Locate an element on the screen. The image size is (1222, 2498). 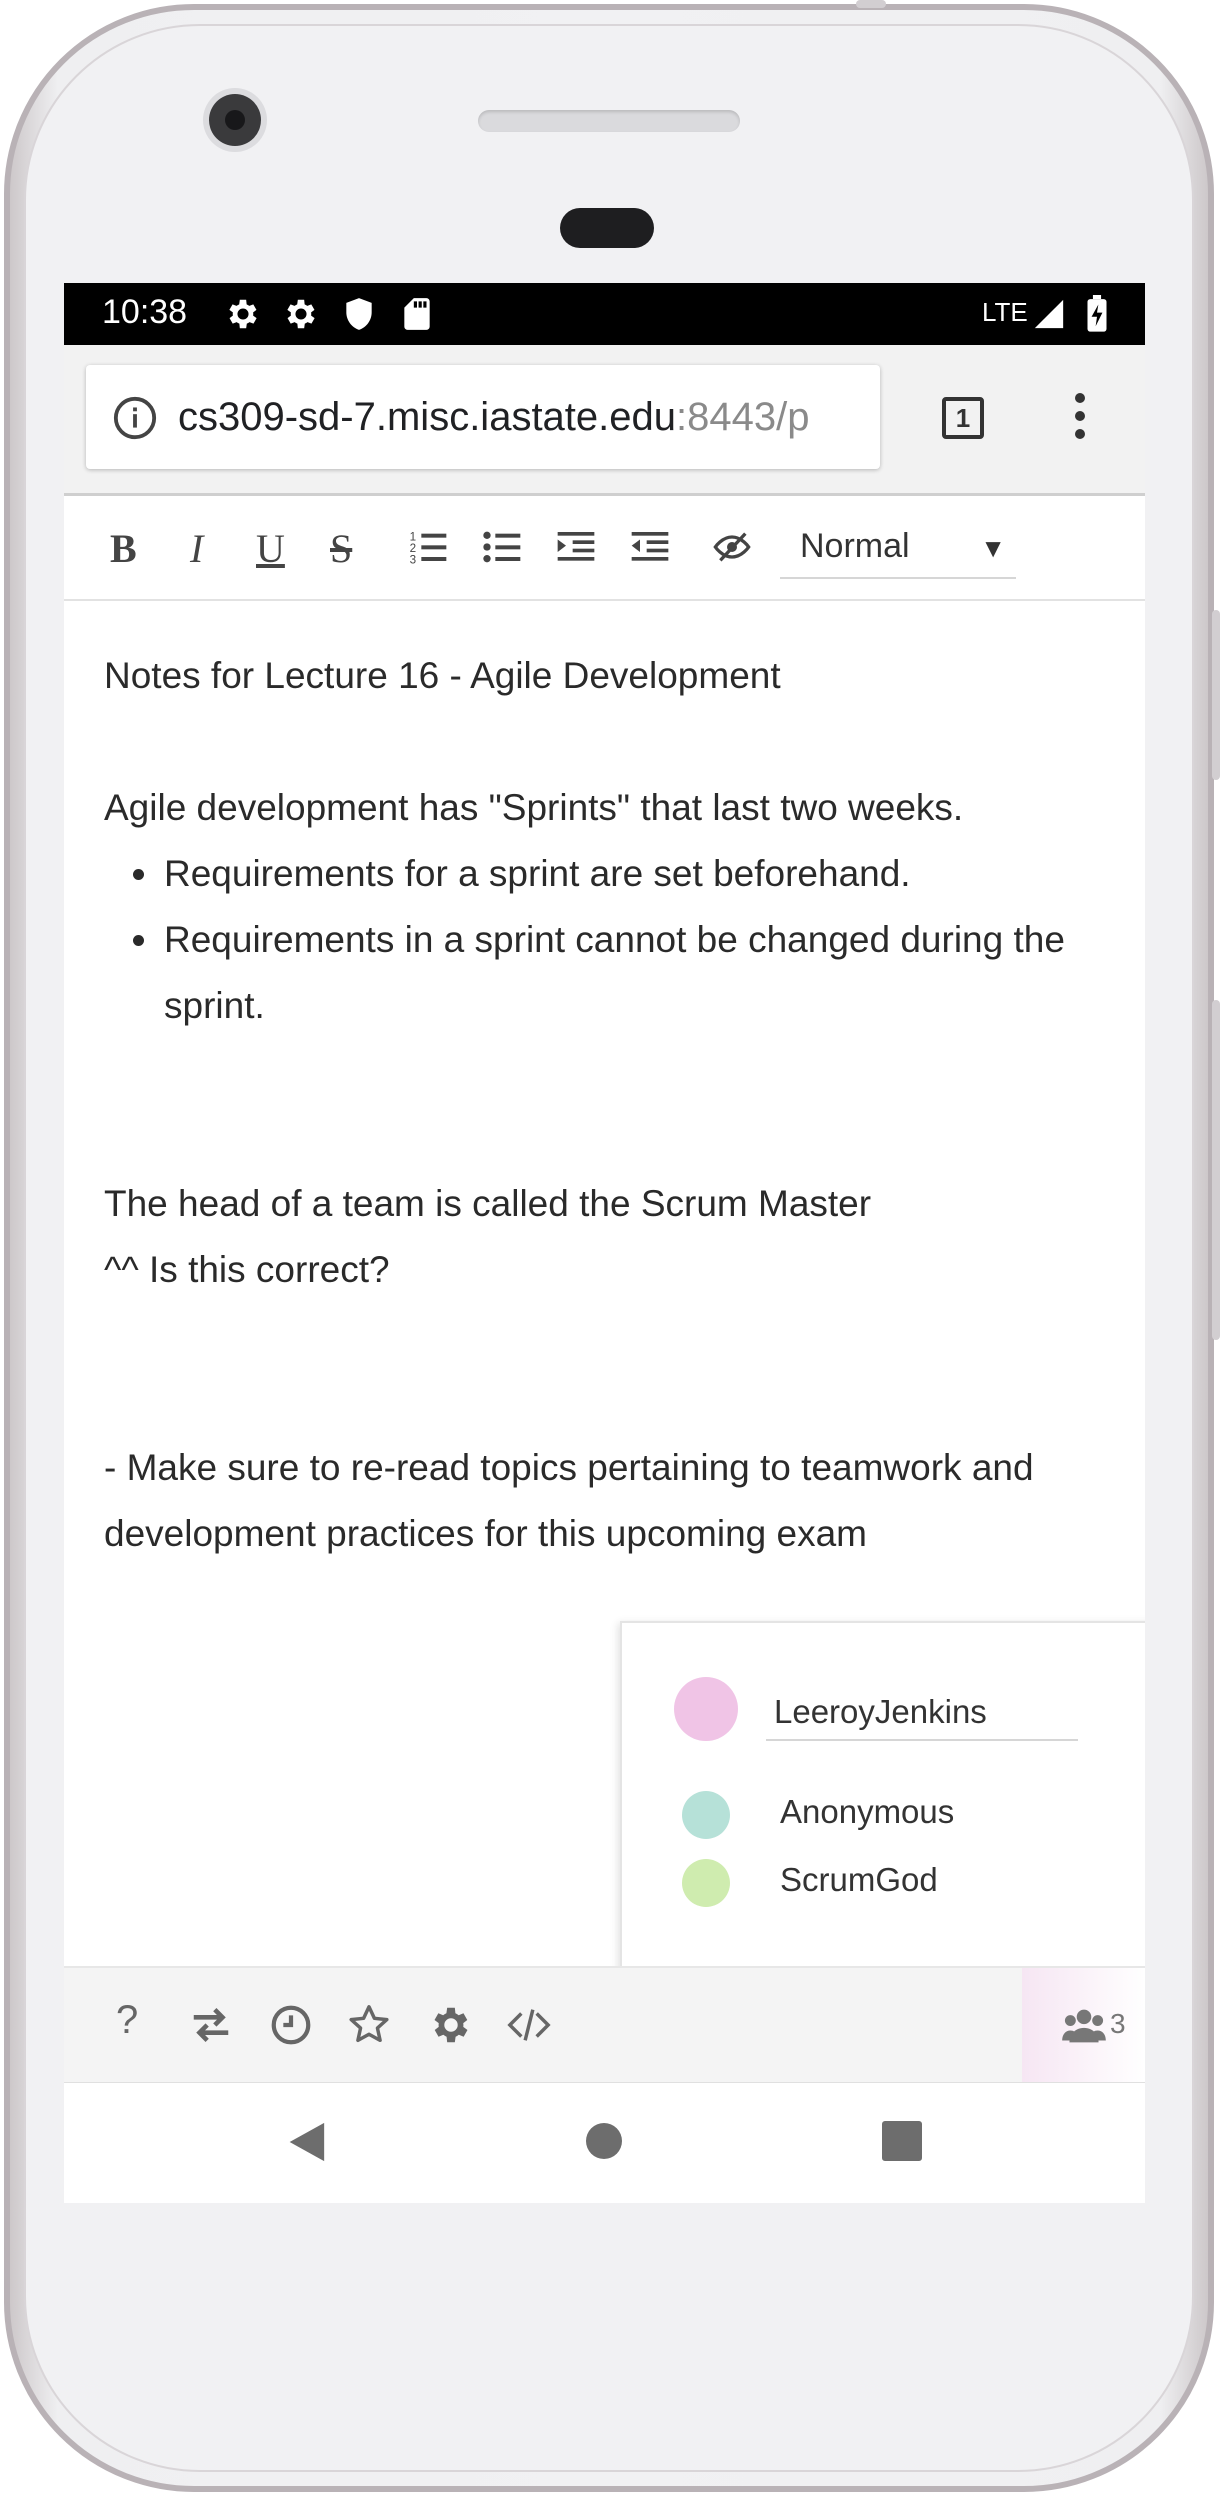
chevron-down-icon: ▼ is located at coordinates (993, 548).